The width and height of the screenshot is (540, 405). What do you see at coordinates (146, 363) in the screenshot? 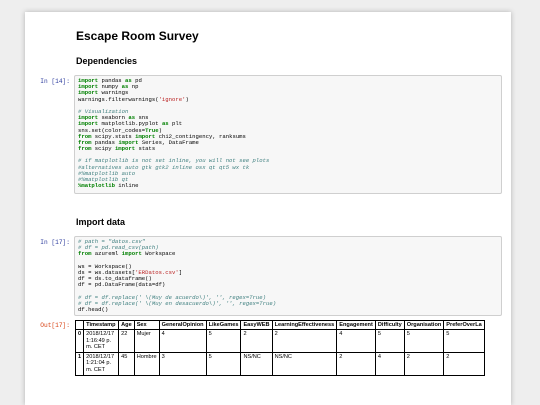
I see `table-cell: Hombre` at bounding box center [146, 363].